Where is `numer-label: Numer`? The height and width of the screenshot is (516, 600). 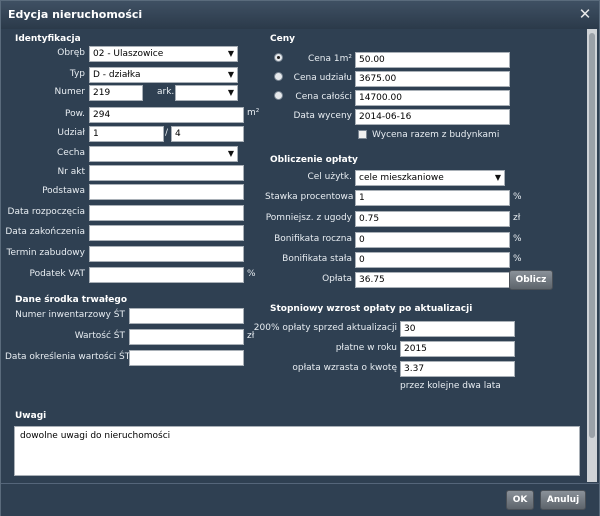
numer-label: Numer is located at coordinates (69, 92).